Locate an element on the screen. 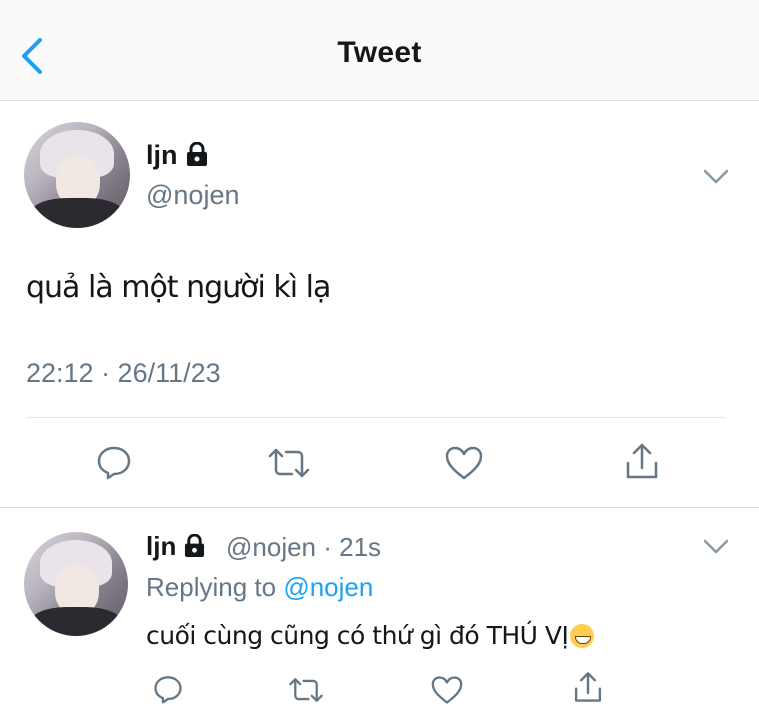  grinning-emoji is located at coordinates (582, 636).